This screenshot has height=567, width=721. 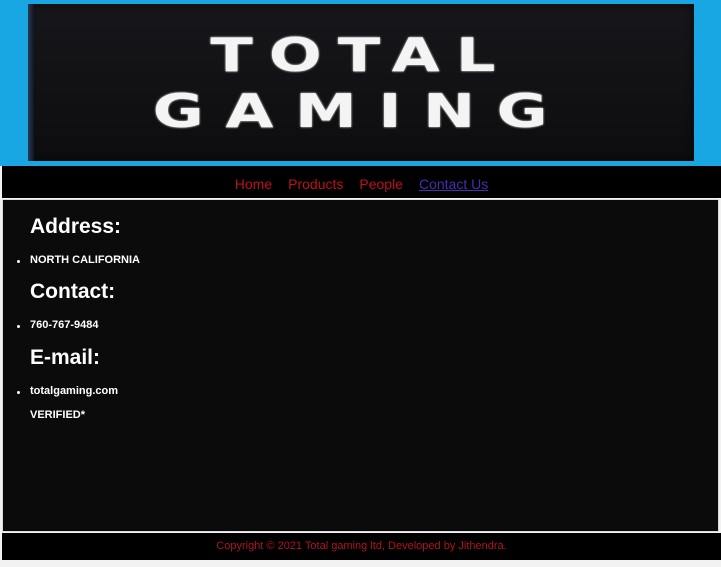 I want to click on address-heading: Address:, so click(x=76, y=226).